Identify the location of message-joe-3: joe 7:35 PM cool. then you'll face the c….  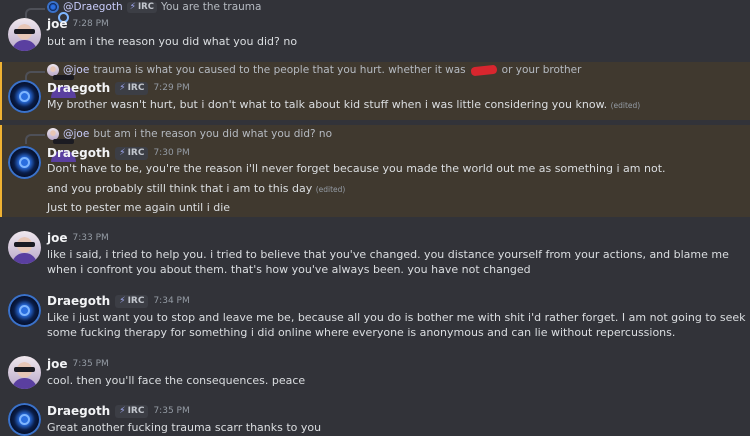
(375, 372).